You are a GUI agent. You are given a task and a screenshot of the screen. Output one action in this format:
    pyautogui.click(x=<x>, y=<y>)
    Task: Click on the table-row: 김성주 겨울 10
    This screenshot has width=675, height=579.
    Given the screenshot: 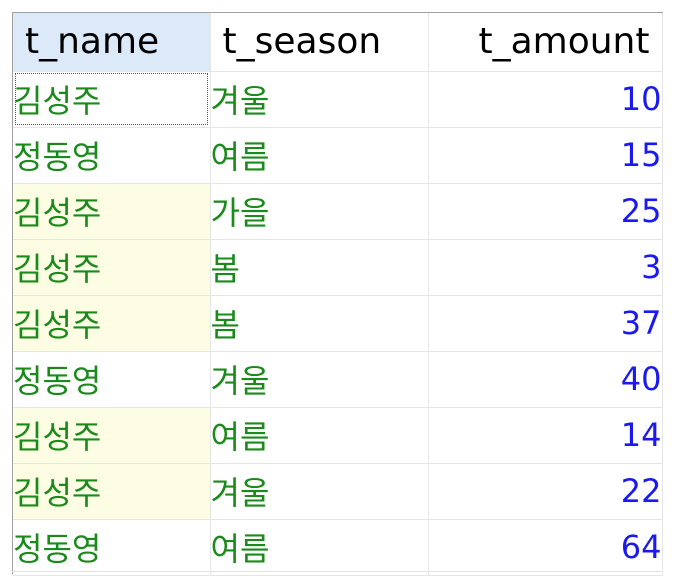 What is the action you would take?
    pyautogui.click(x=338, y=99)
    